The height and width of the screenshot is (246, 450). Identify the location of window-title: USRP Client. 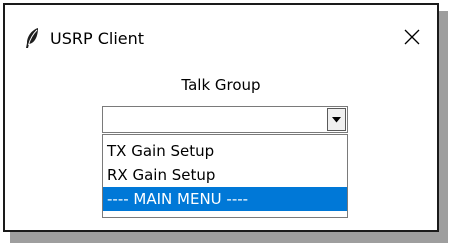
(97, 38).